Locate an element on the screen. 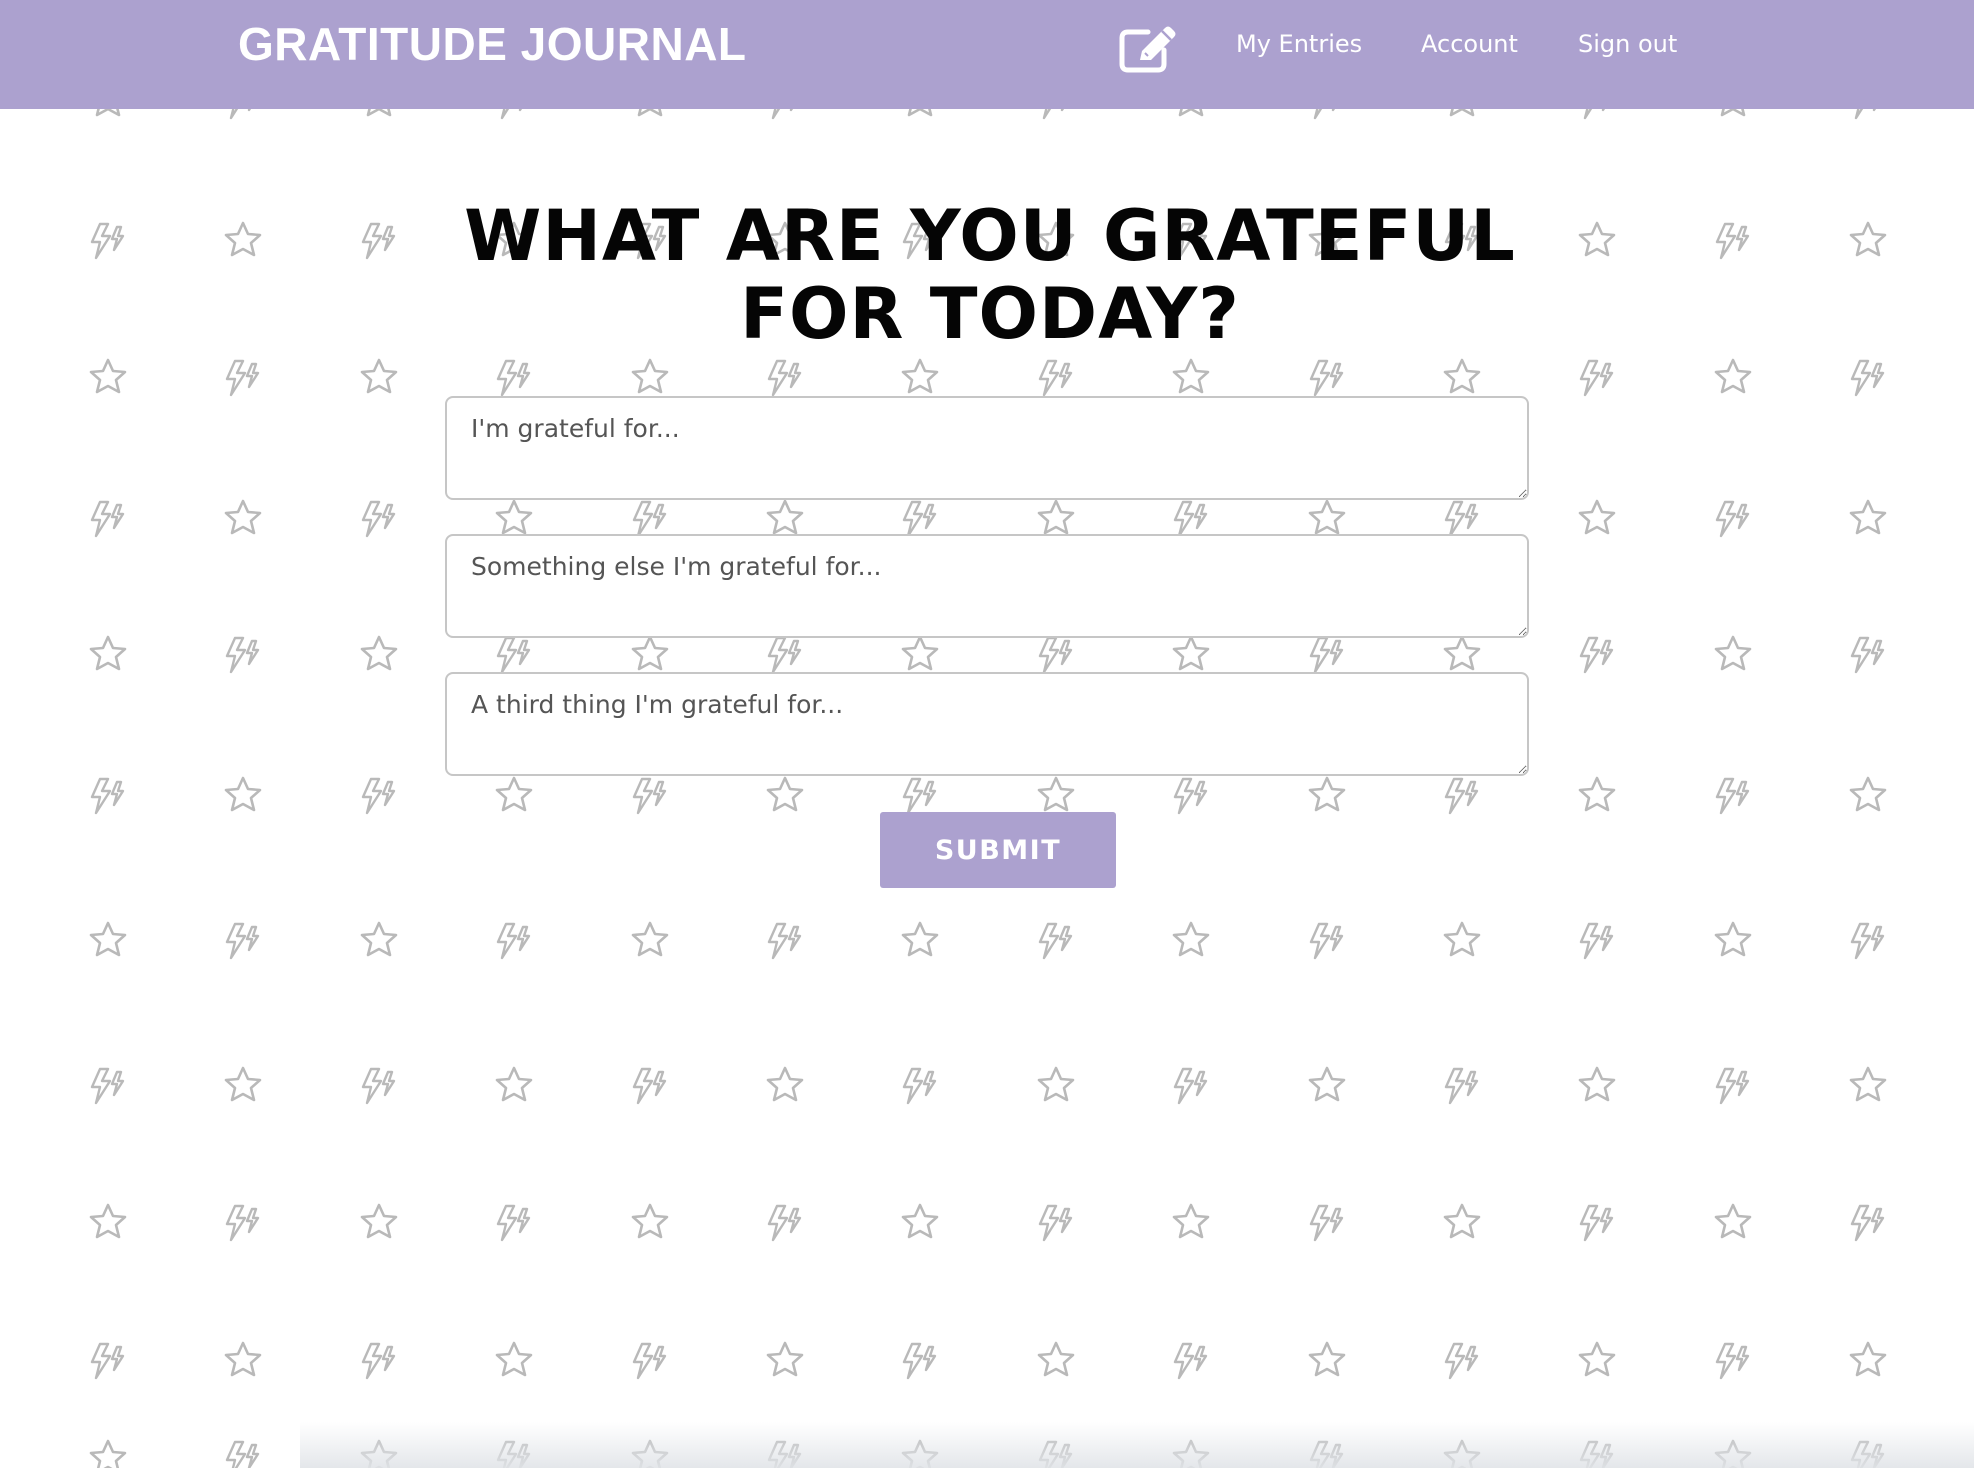 This screenshot has width=1974, height=1468. page-heading: WHAT ARE YOU GRATEFUL FOR TODAY? is located at coordinates (990, 275).